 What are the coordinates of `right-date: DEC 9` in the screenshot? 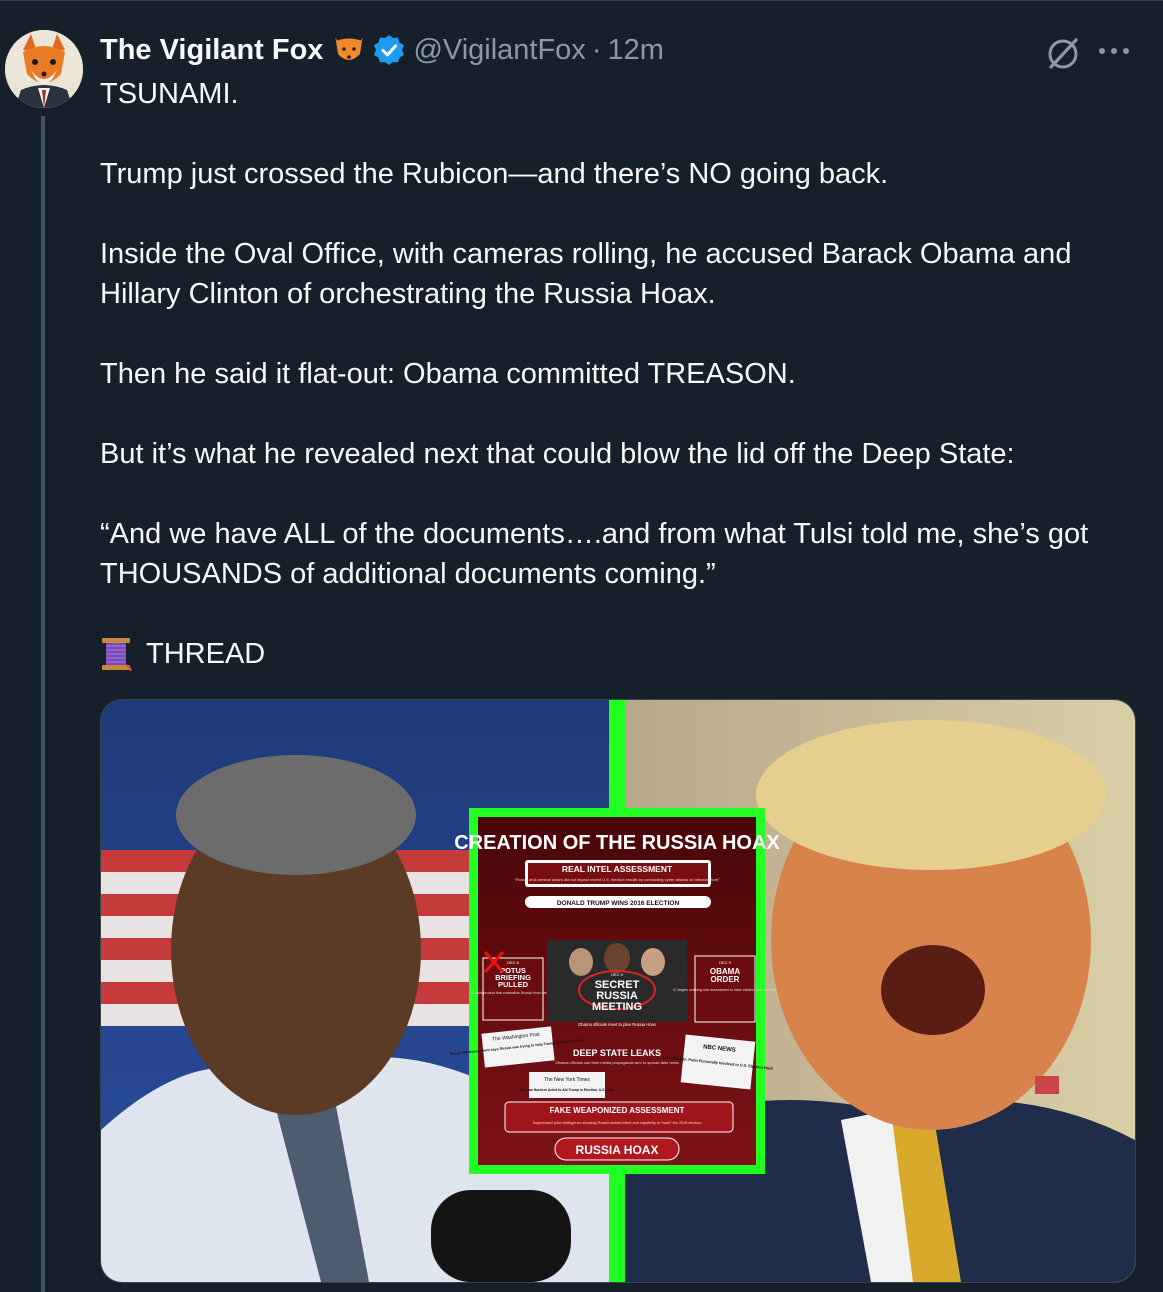 It's located at (725, 962).